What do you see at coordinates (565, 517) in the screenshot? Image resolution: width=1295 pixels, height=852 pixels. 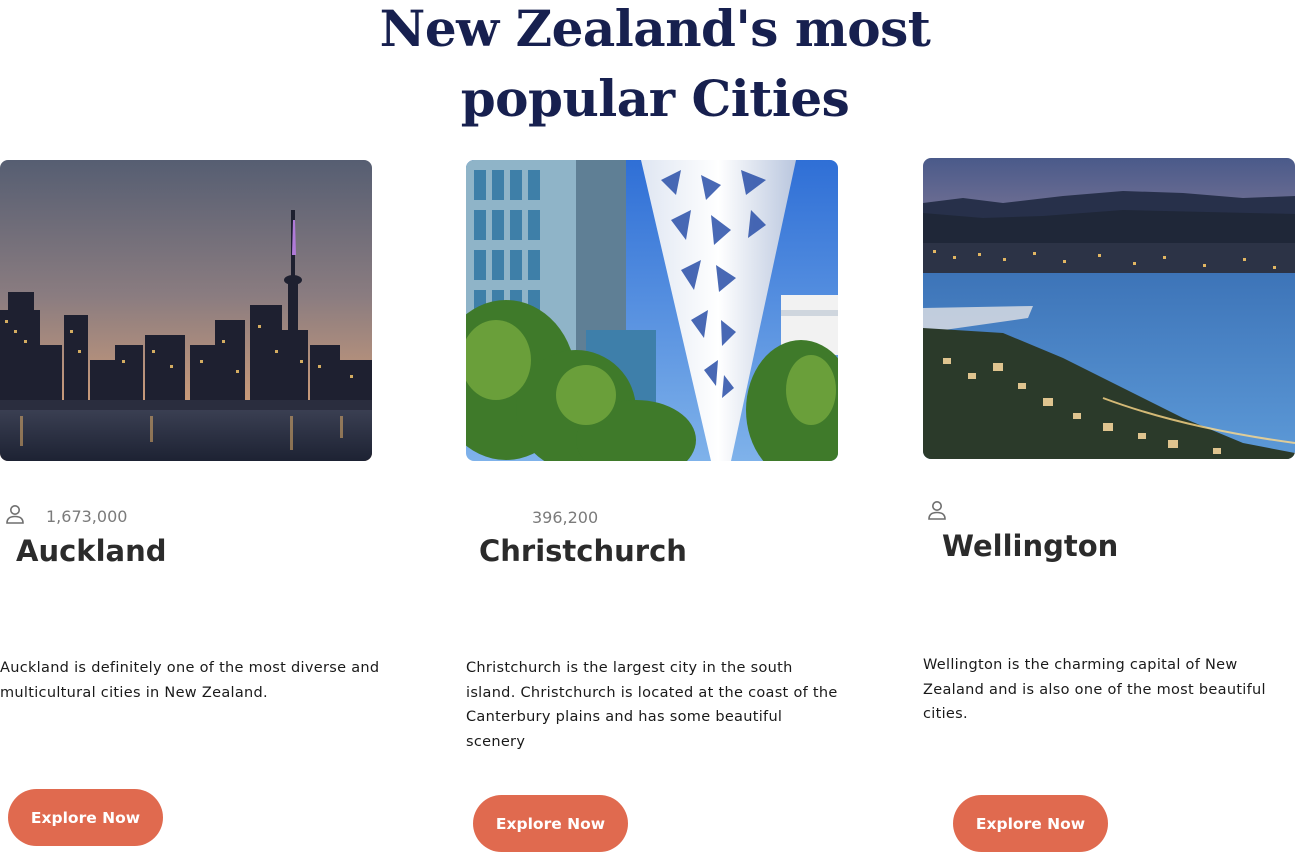 I see `population-value: 396,200` at bounding box center [565, 517].